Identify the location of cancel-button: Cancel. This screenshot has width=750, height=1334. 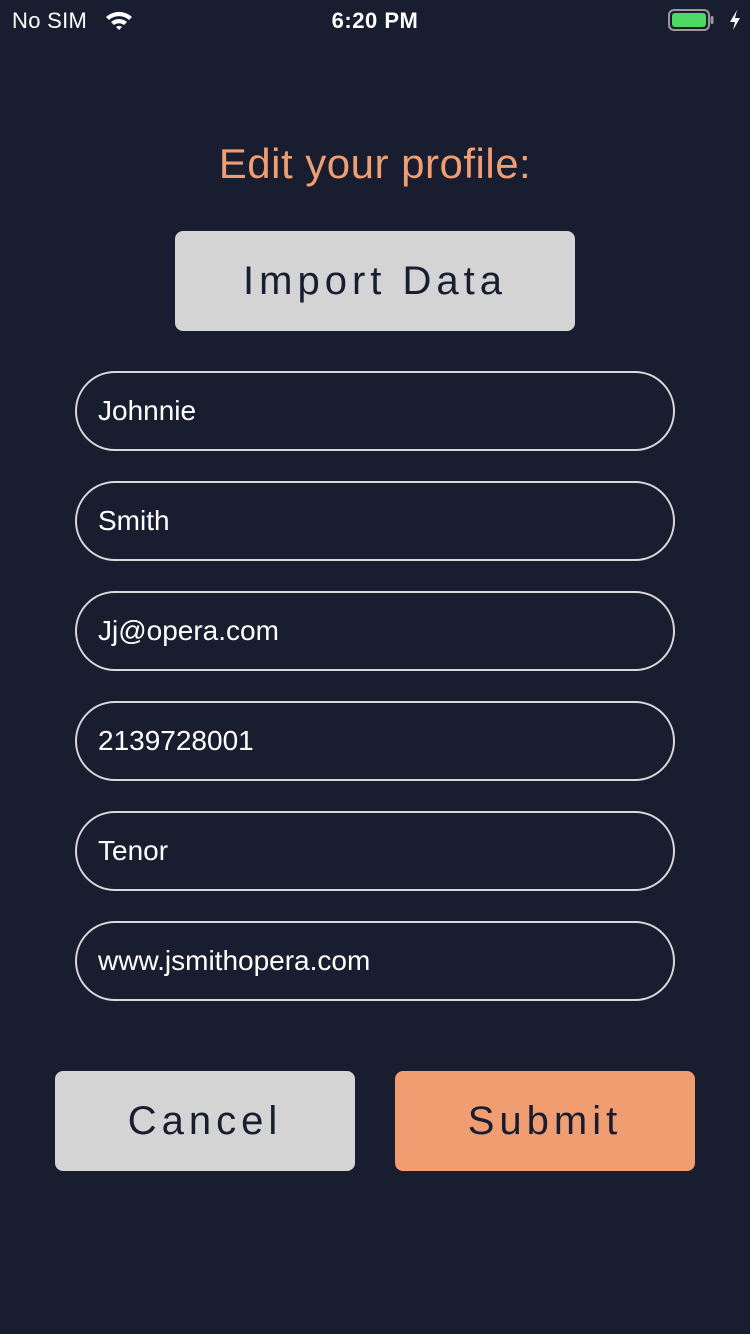
(205, 1121).